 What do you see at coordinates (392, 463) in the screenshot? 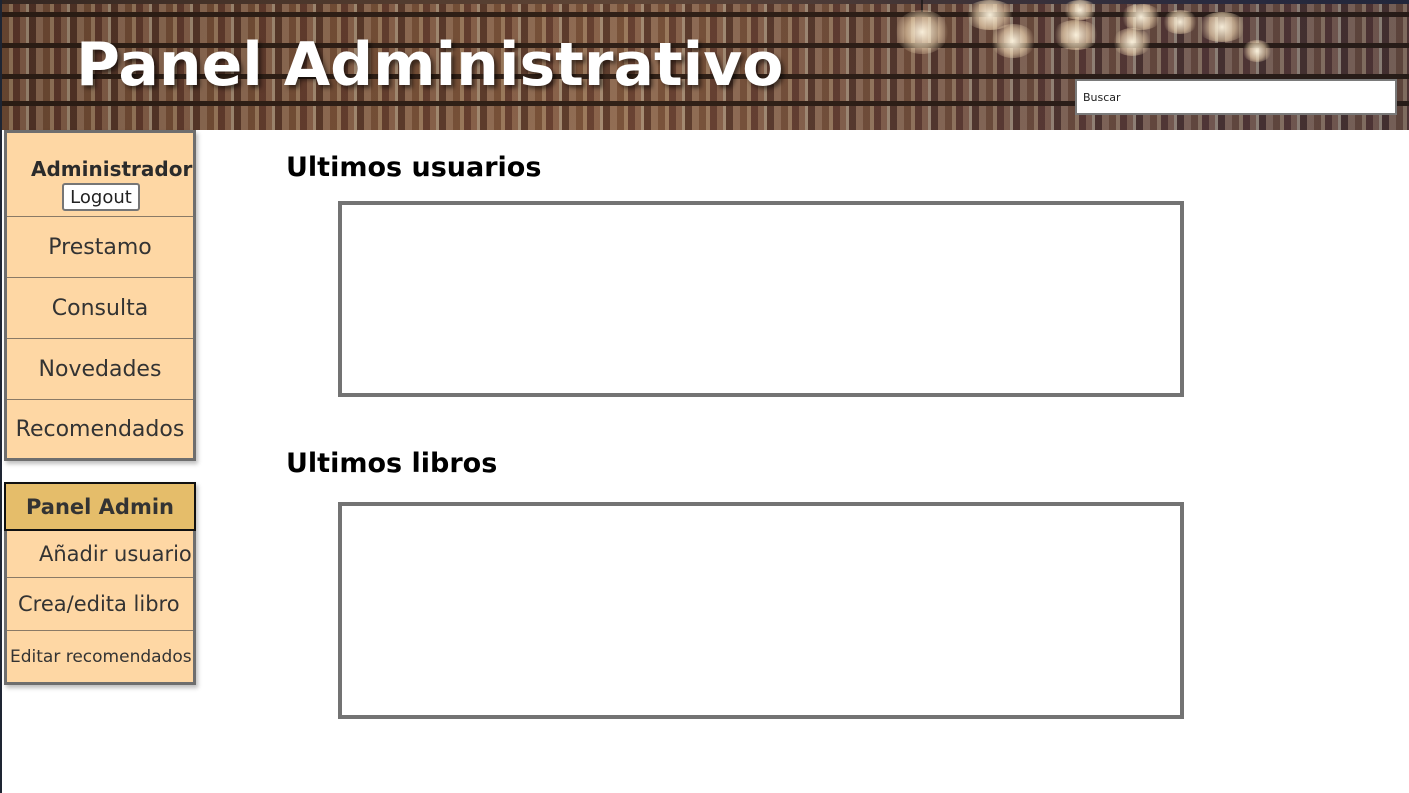
I see `section-title-books: Ultimos libros` at bounding box center [392, 463].